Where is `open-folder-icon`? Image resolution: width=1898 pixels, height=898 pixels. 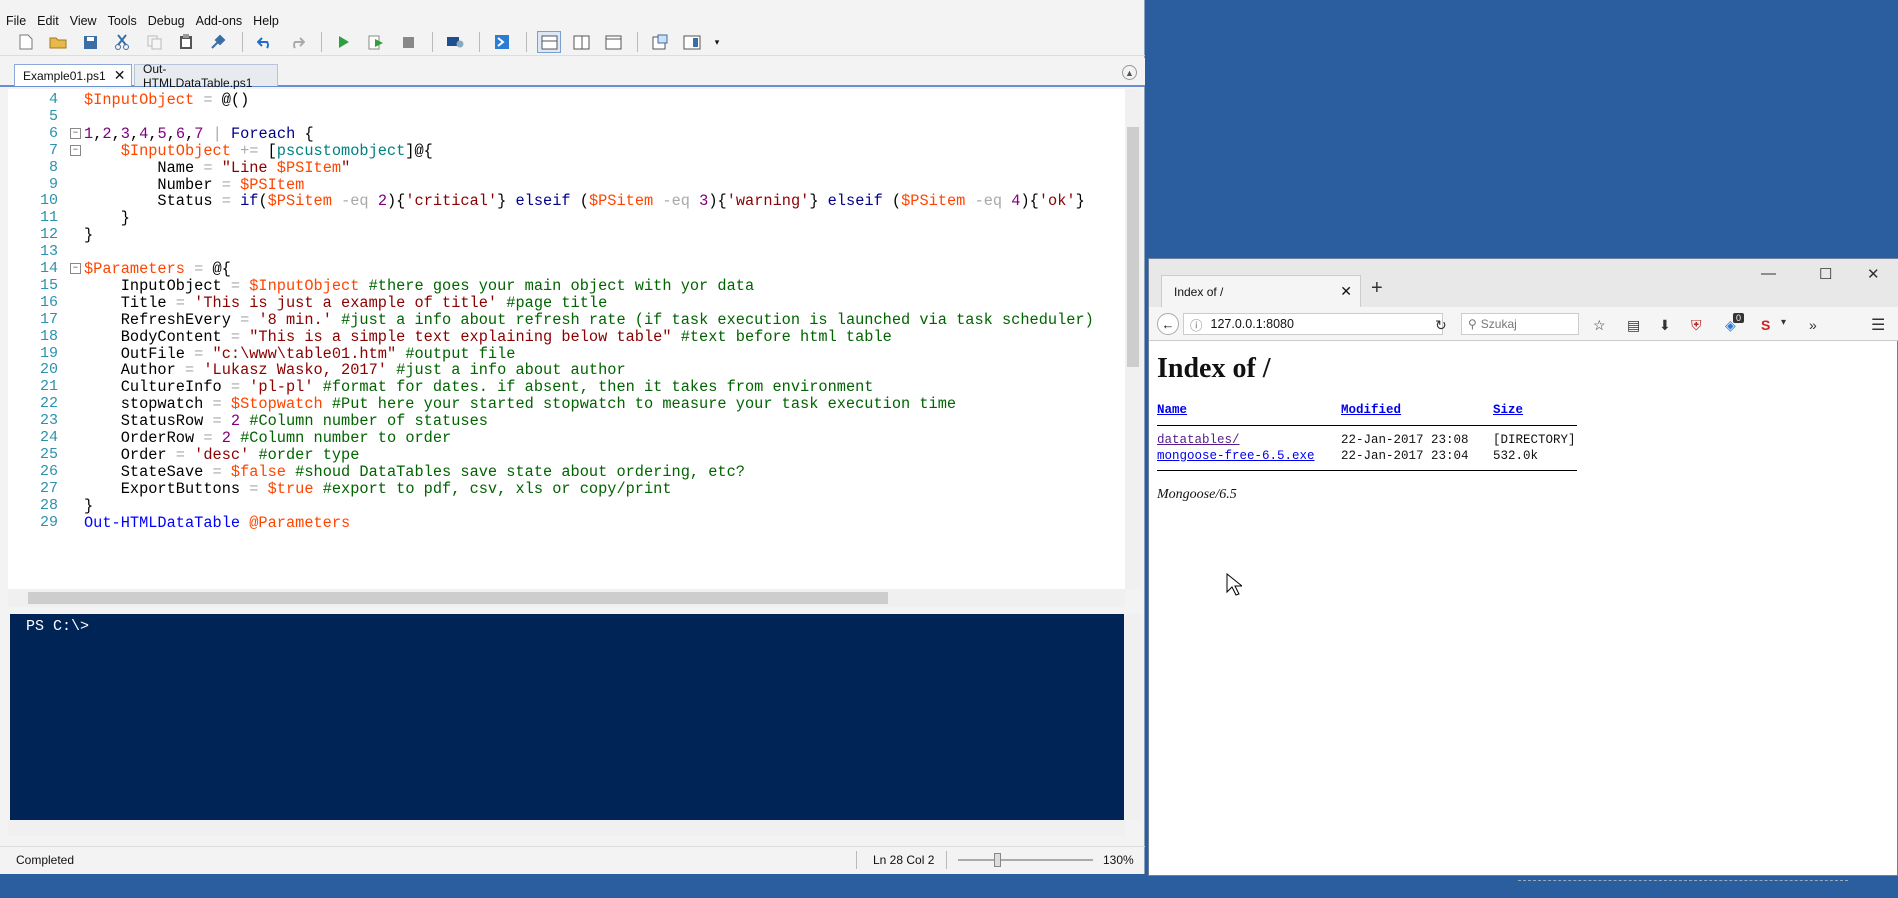
open-folder-icon is located at coordinates (58, 42).